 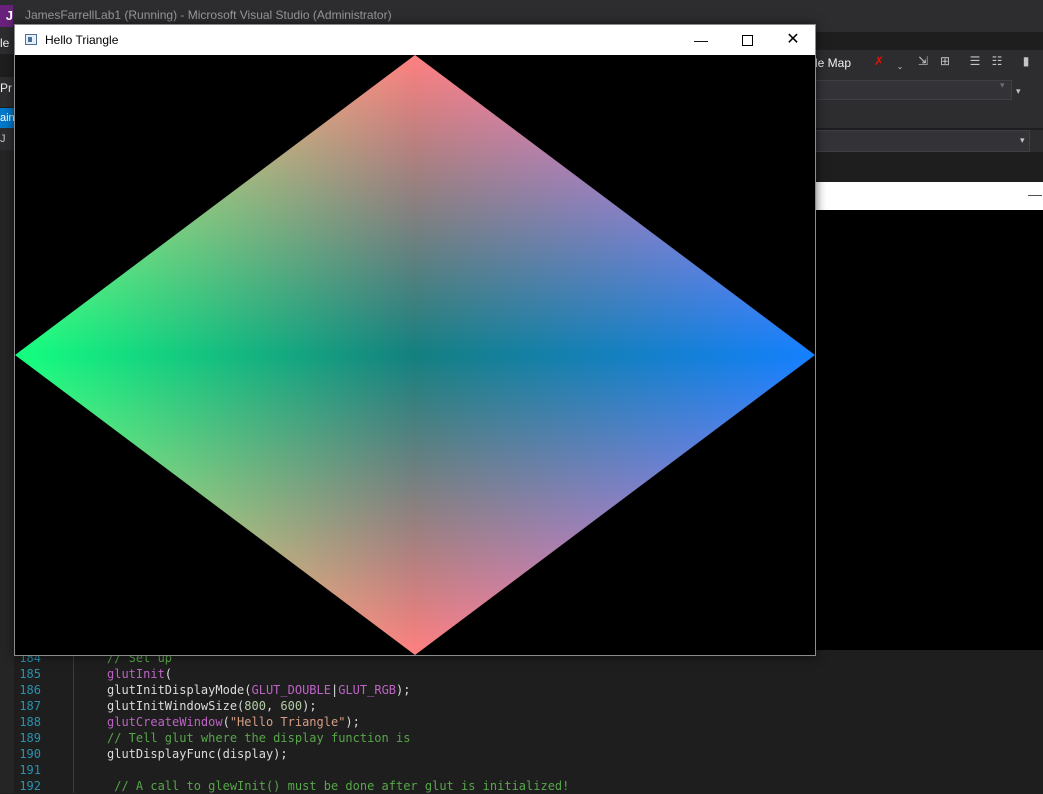 I want to click on document-tab-main: ain, so click(x=7, y=118).